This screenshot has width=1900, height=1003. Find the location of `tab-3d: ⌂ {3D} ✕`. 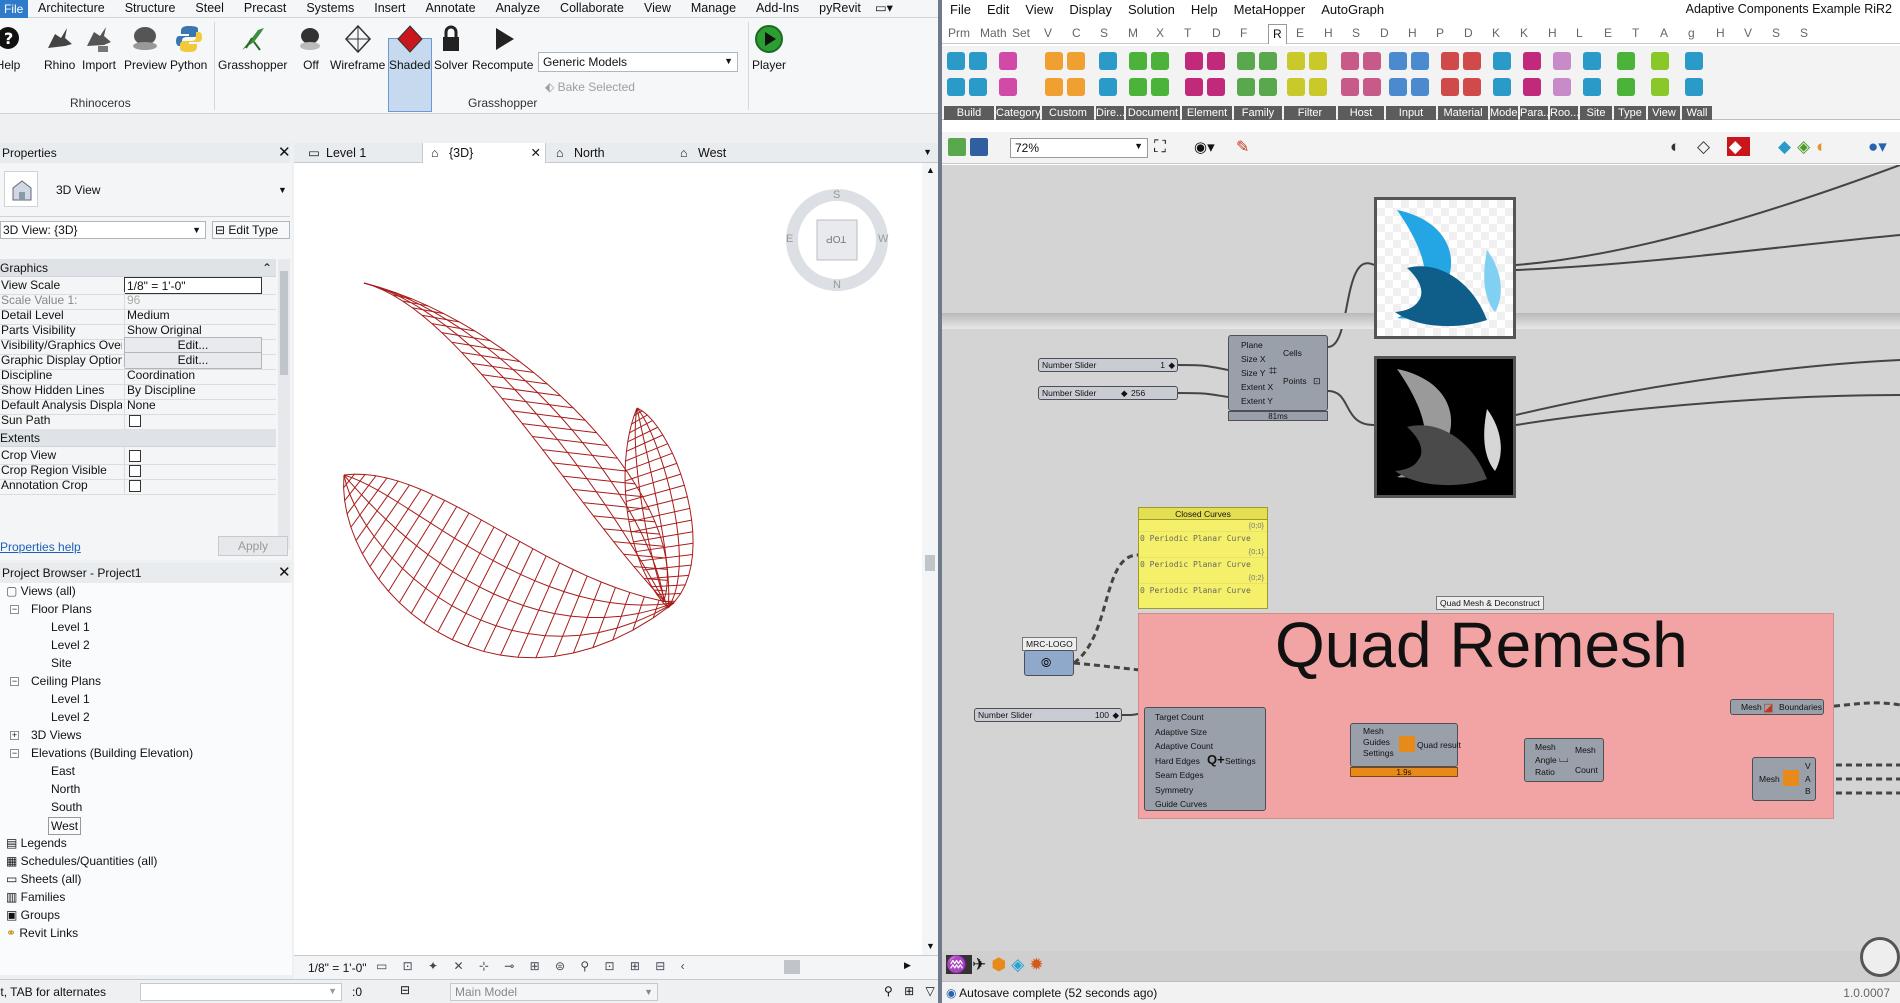

tab-3d: ⌂ {3D} ✕ is located at coordinates (484, 153).